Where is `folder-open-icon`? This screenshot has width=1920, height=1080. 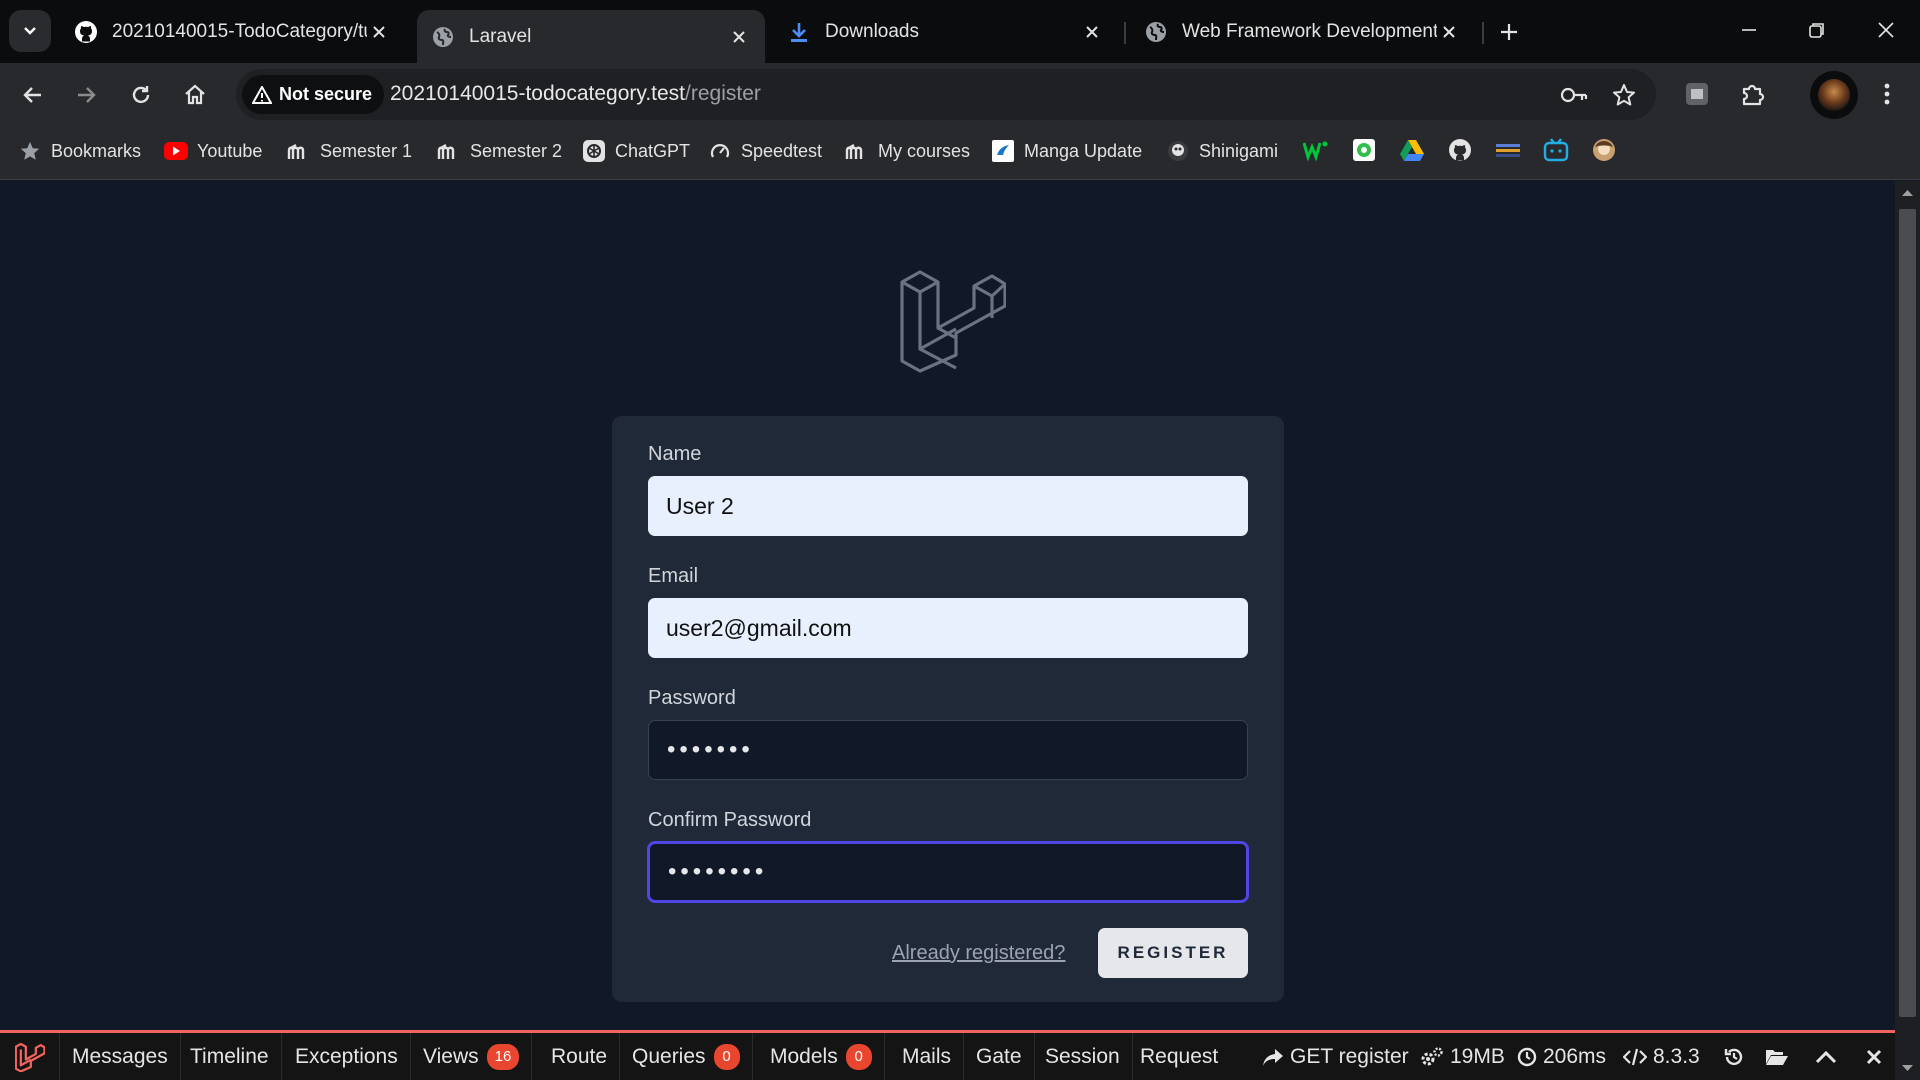
folder-open-icon is located at coordinates (1777, 1057).